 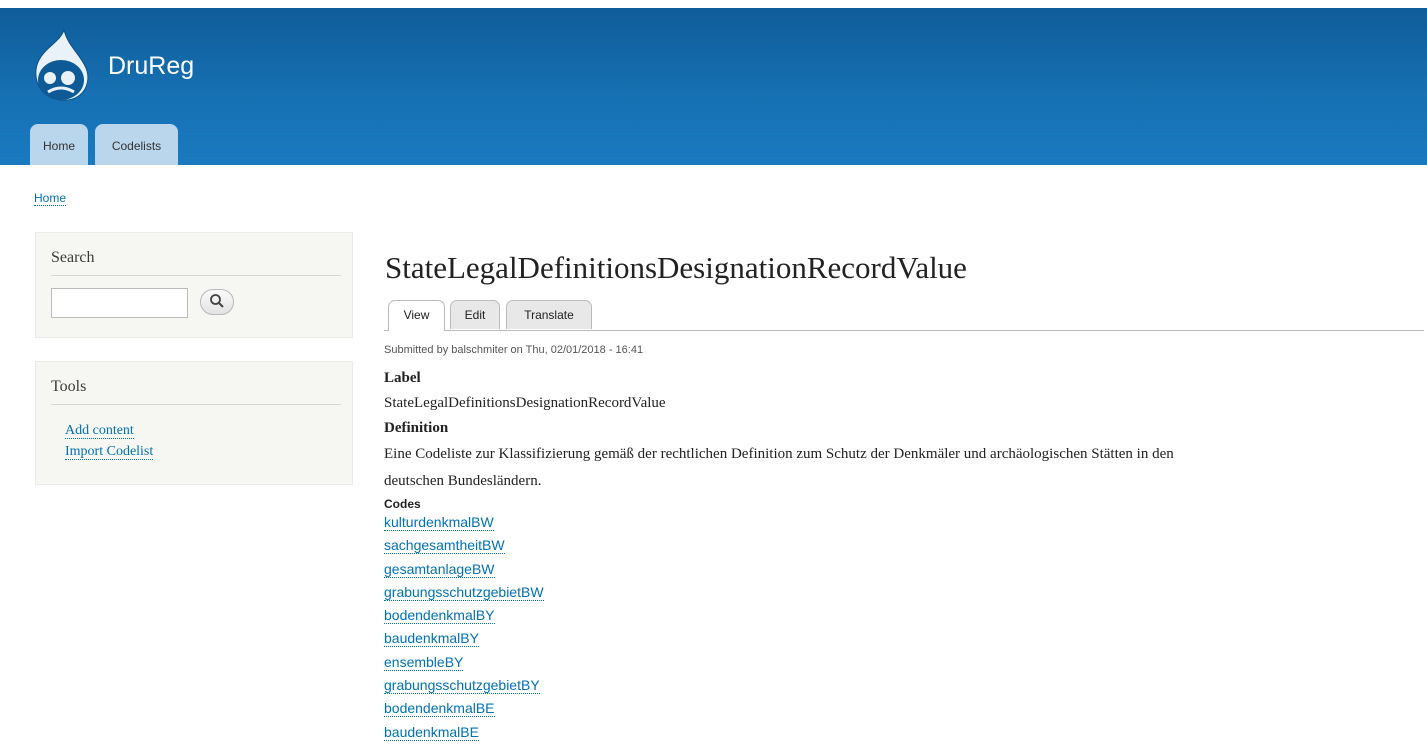 I want to click on breadcrumb-home-link: Home, so click(x=50, y=198).